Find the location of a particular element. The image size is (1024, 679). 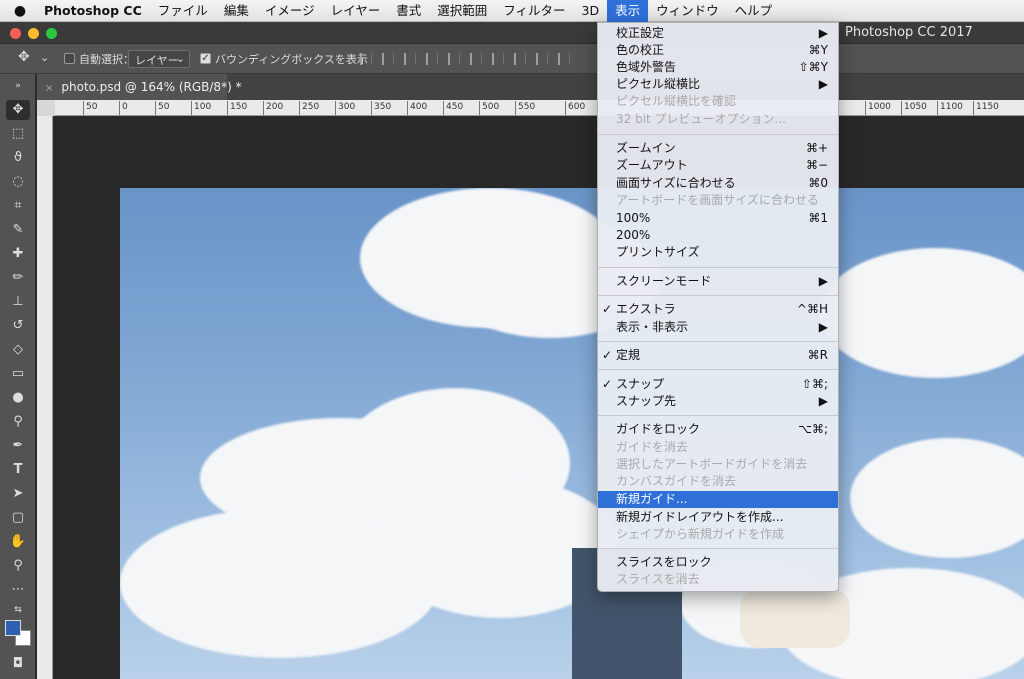

menu-shortcut: ⌘1 is located at coordinates (818, 218).